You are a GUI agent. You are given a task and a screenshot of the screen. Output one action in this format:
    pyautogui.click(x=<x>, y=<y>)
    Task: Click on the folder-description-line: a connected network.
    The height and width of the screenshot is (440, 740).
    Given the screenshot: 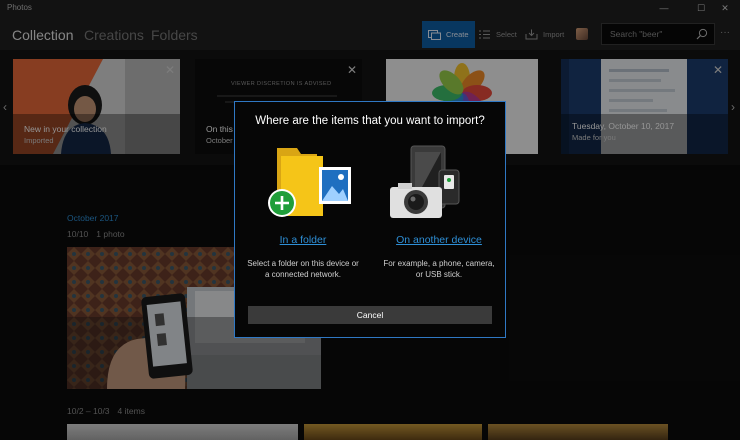 What is the action you would take?
    pyautogui.click(x=303, y=274)
    